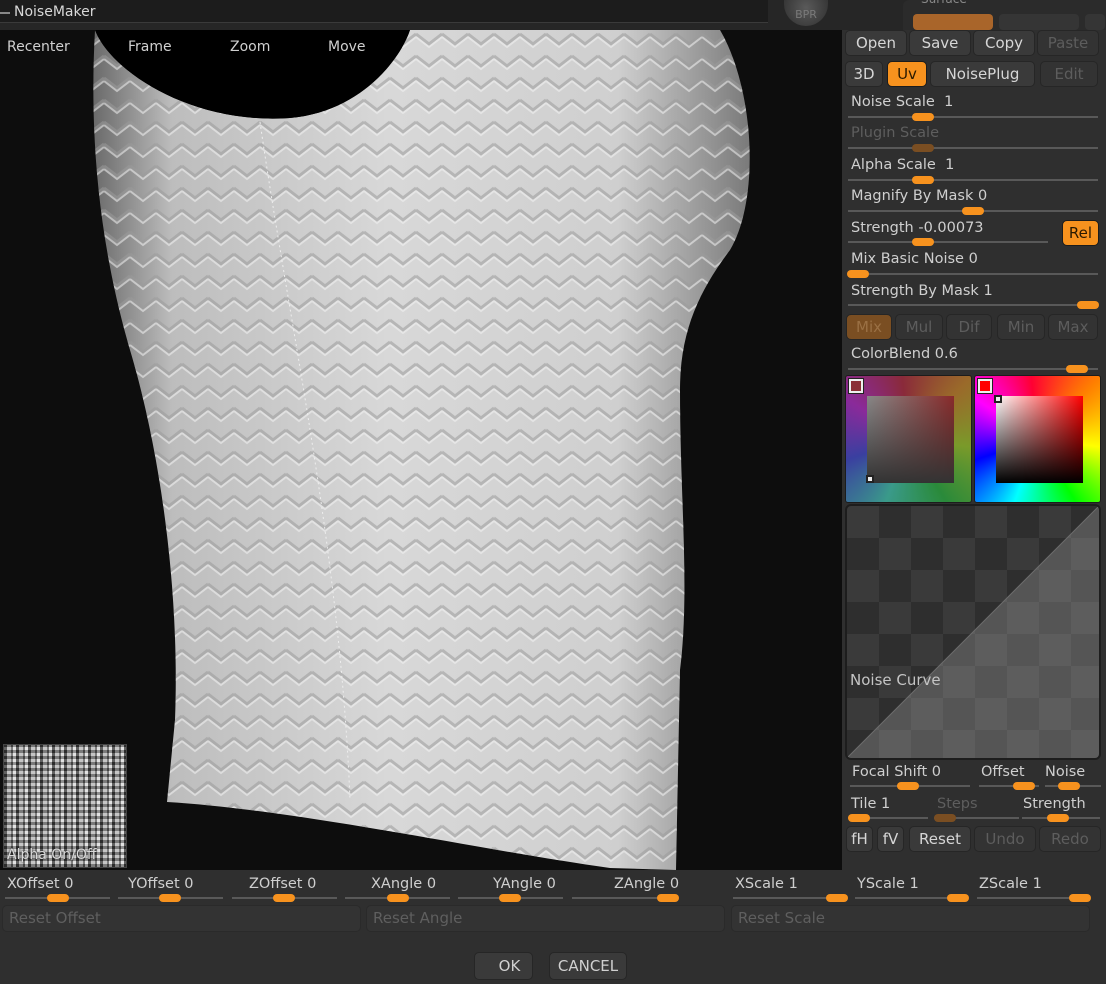 Image resolution: width=1106 pixels, height=984 pixels. What do you see at coordinates (161, 884) in the screenshot?
I see `yoffset-label: YOffset 0` at bounding box center [161, 884].